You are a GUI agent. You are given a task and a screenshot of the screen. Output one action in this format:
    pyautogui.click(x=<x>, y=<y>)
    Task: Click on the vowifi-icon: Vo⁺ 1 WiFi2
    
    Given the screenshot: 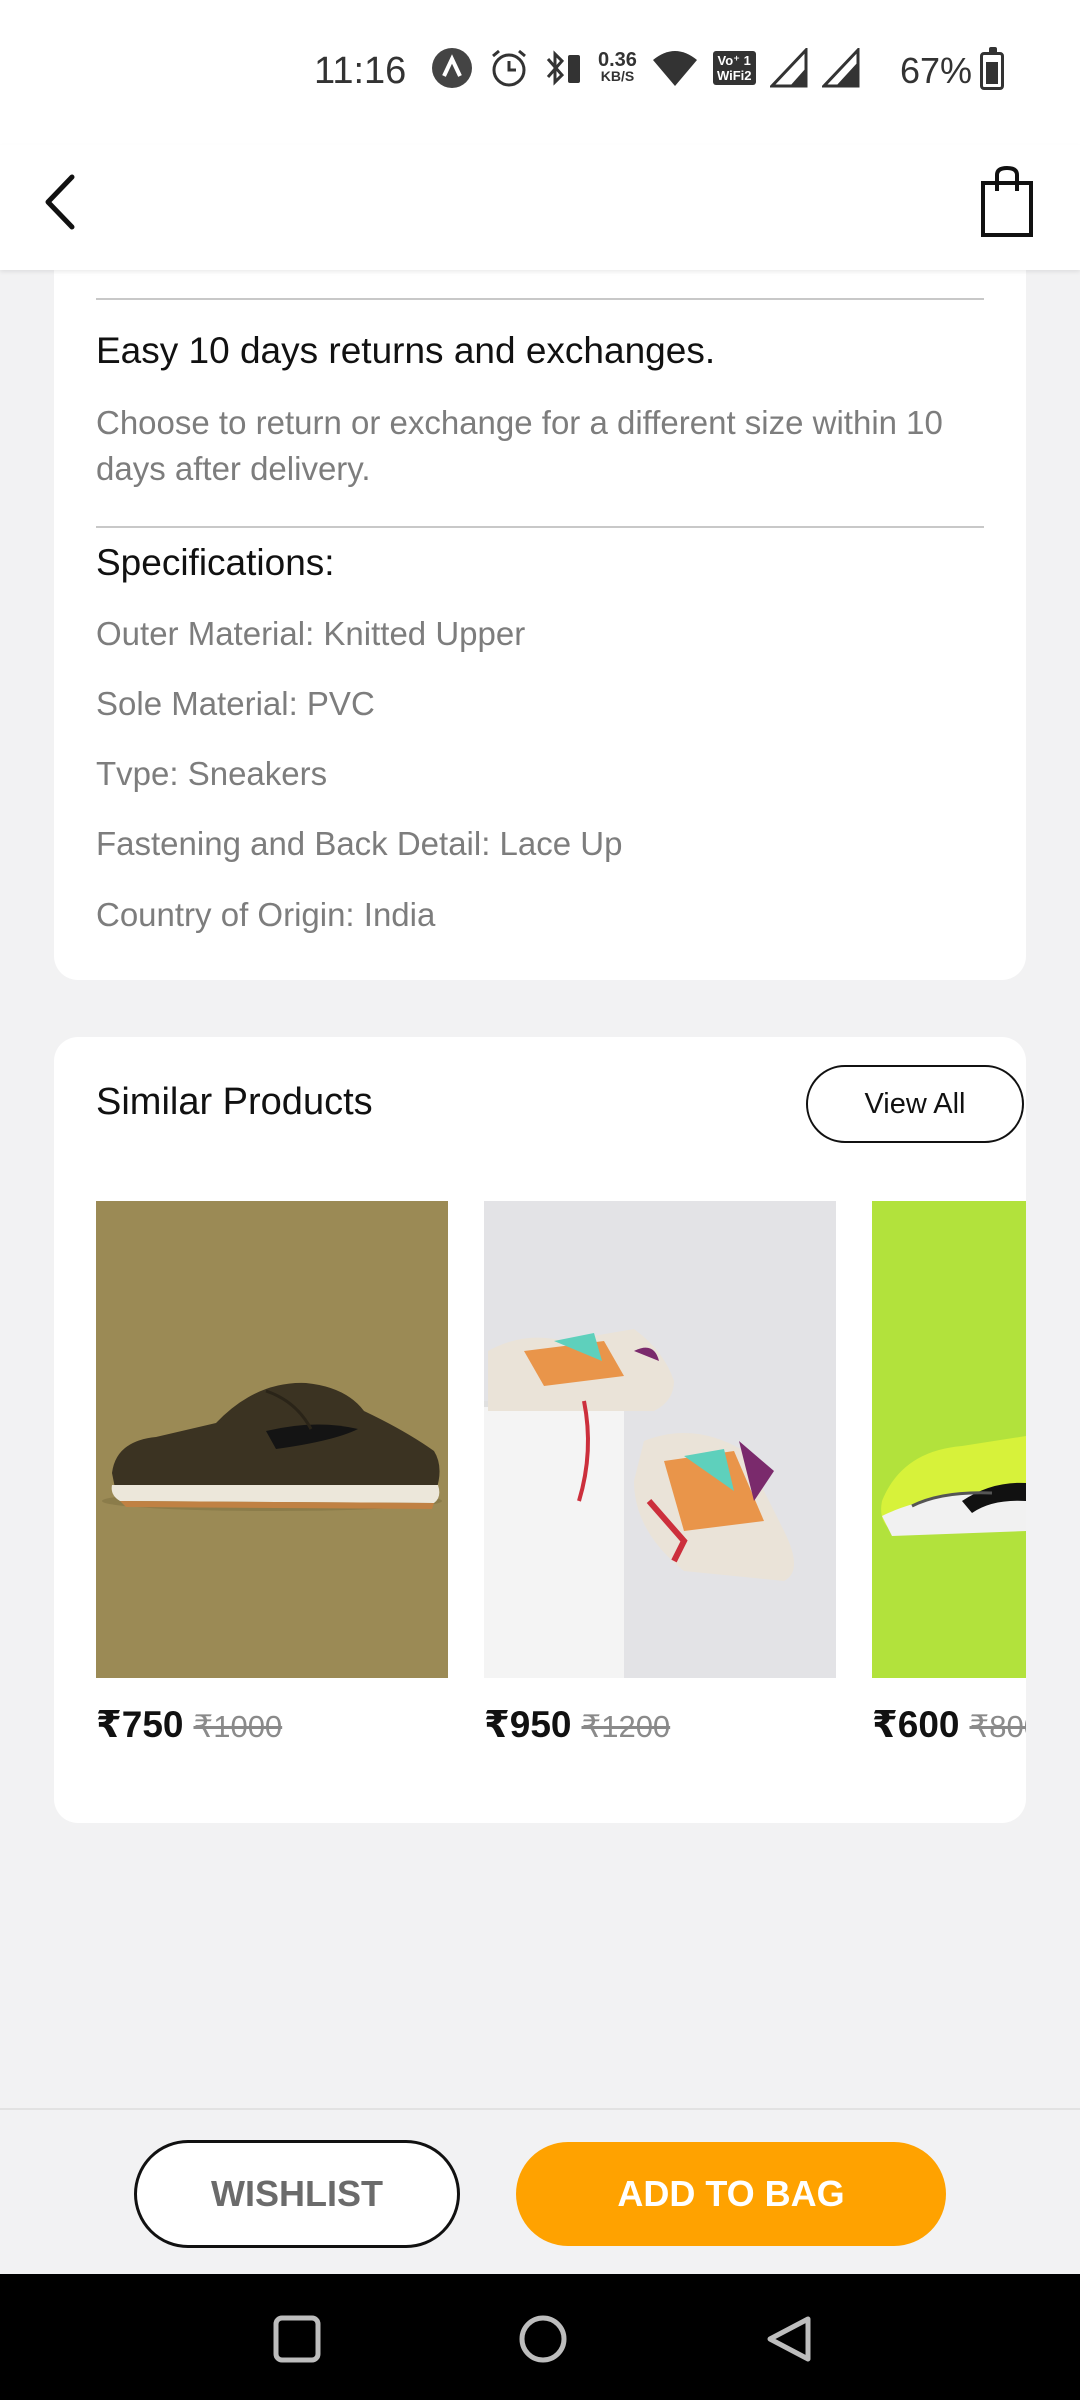 What is the action you would take?
    pyautogui.click(x=734, y=68)
    